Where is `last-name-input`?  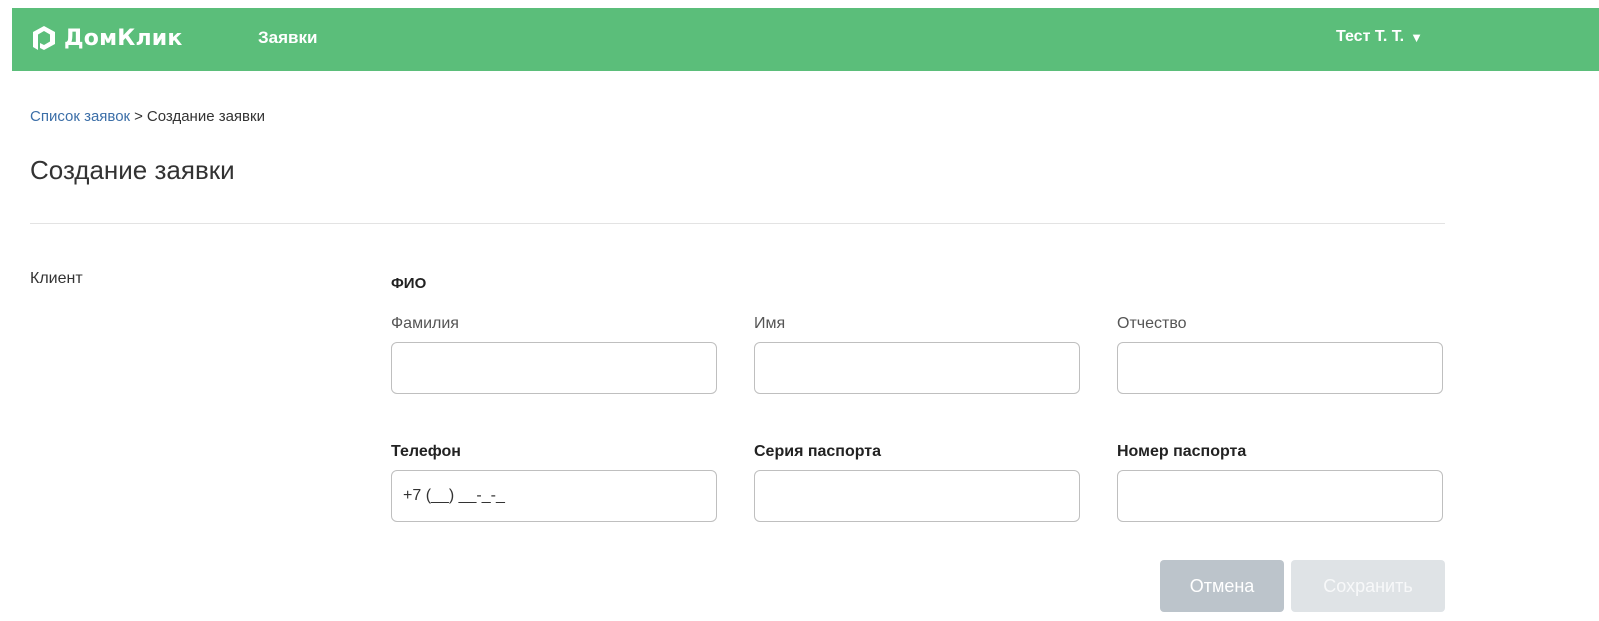 last-name-input is located at coordinates (554, 368).